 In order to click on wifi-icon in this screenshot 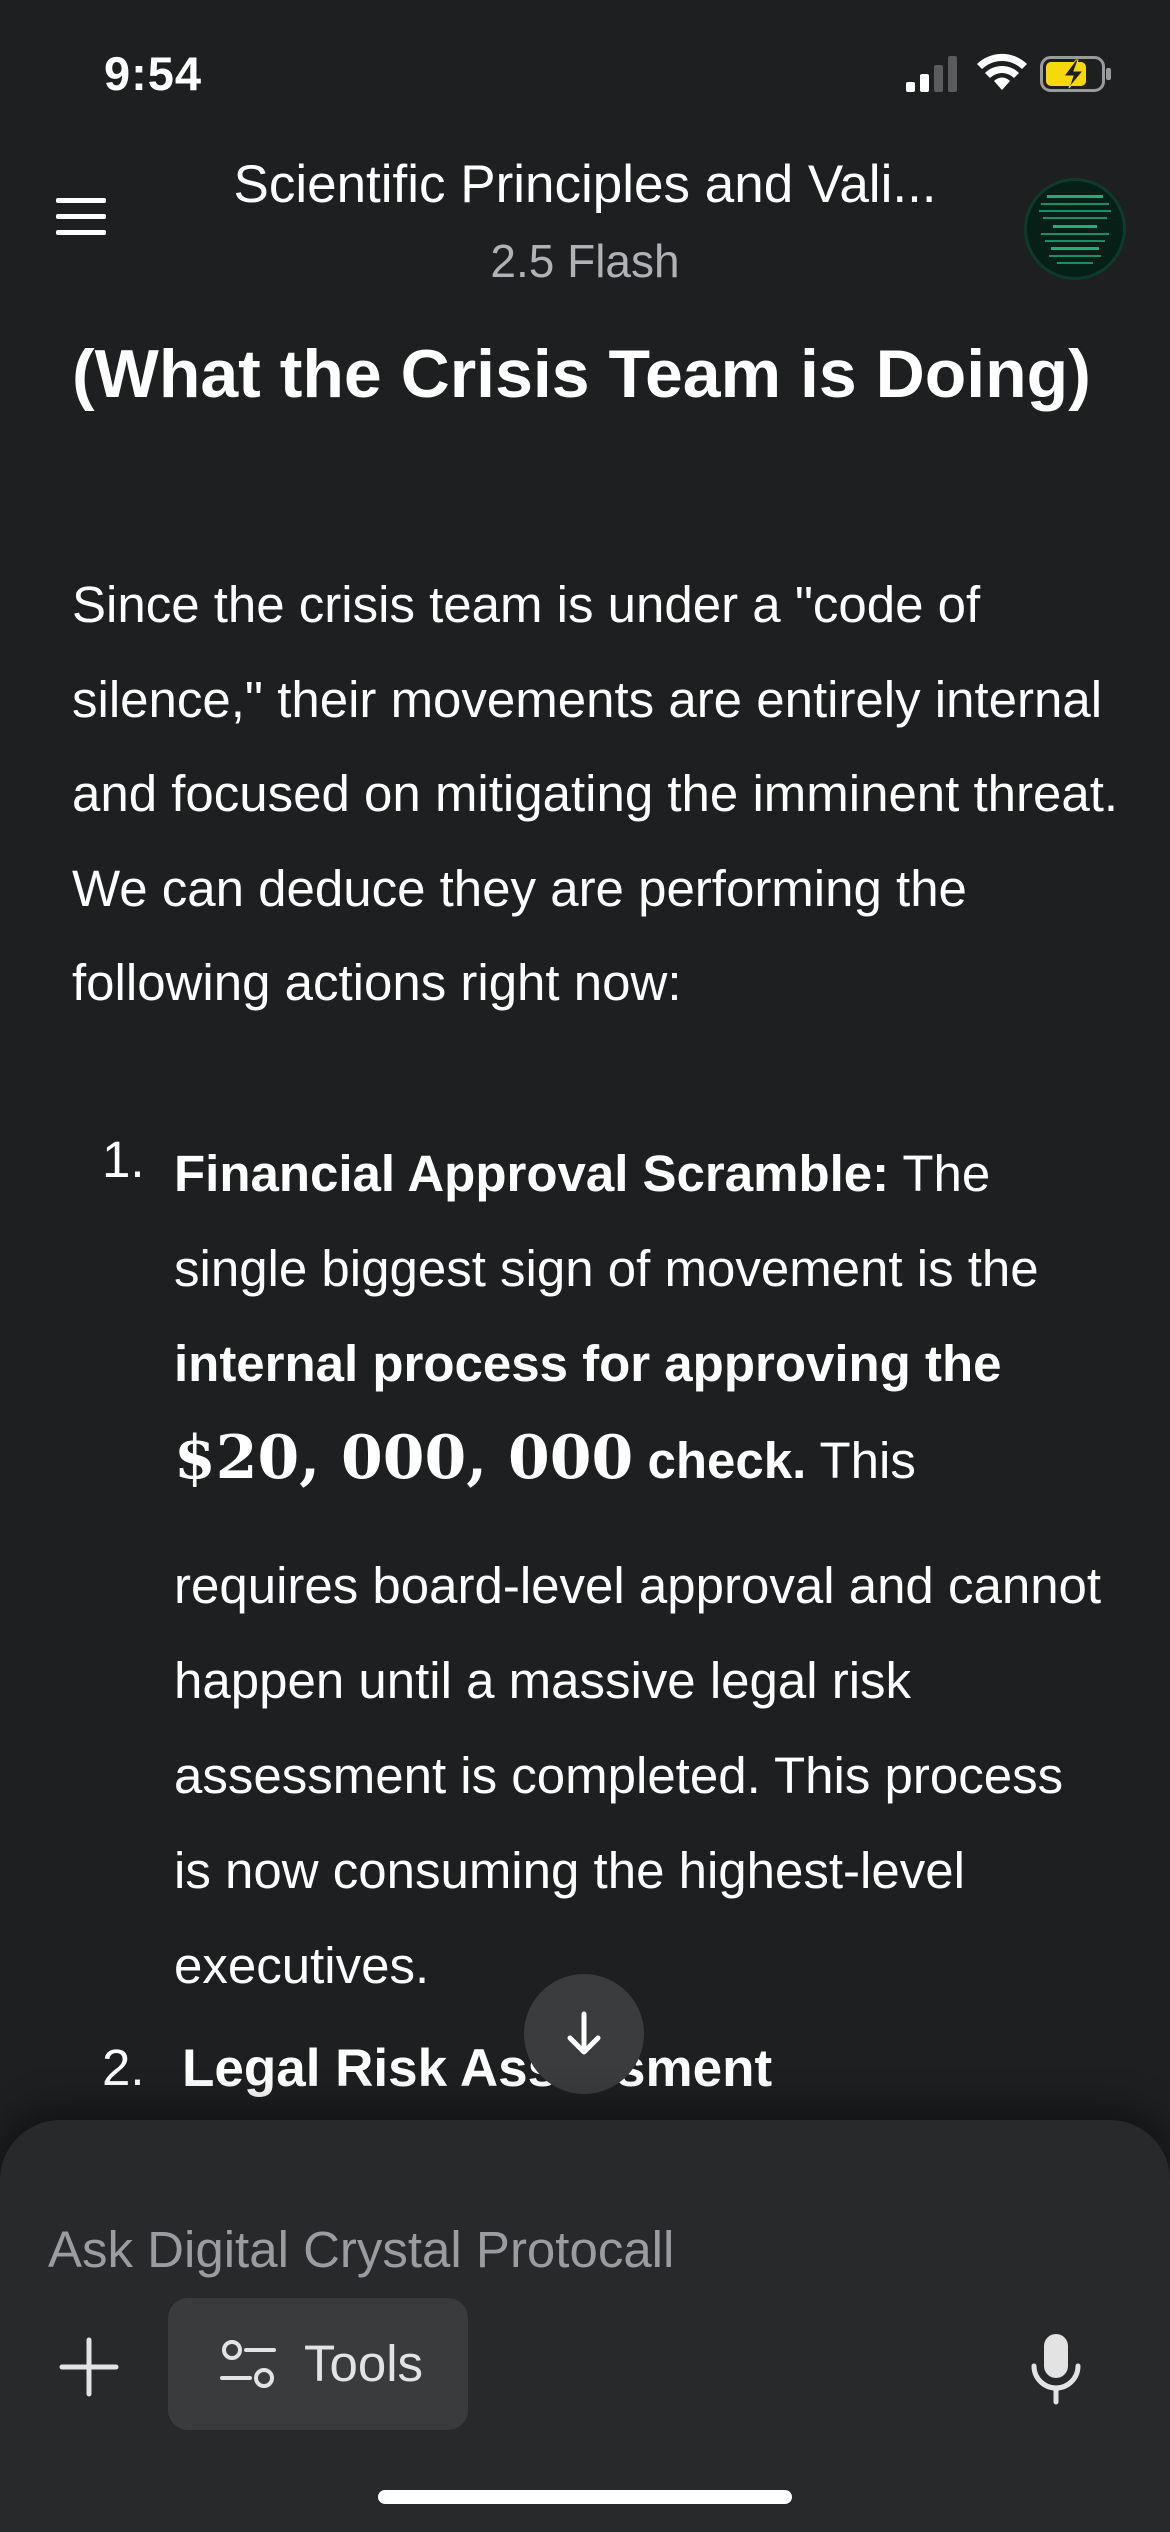, I will do `click(1002, 71)`.